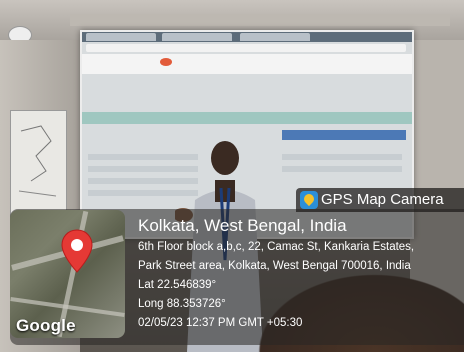 The width and height of the screenshot is (464, 352). What do you see at coordinates (247, 64) in the screenshot?
I see `projected-page-header` at bounding box center [247, 64].